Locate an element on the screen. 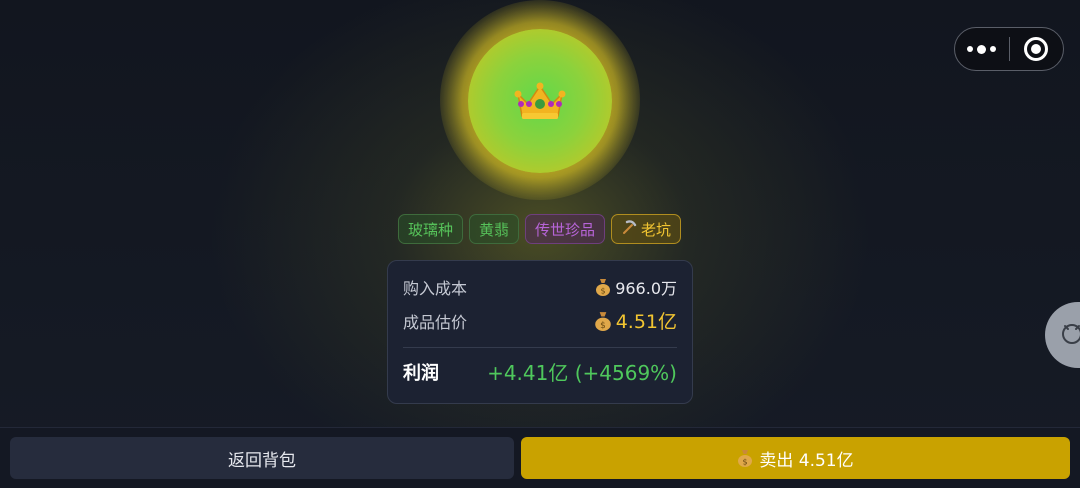  estimate-value: 4.51亿 is located at coordinates (646, 322).